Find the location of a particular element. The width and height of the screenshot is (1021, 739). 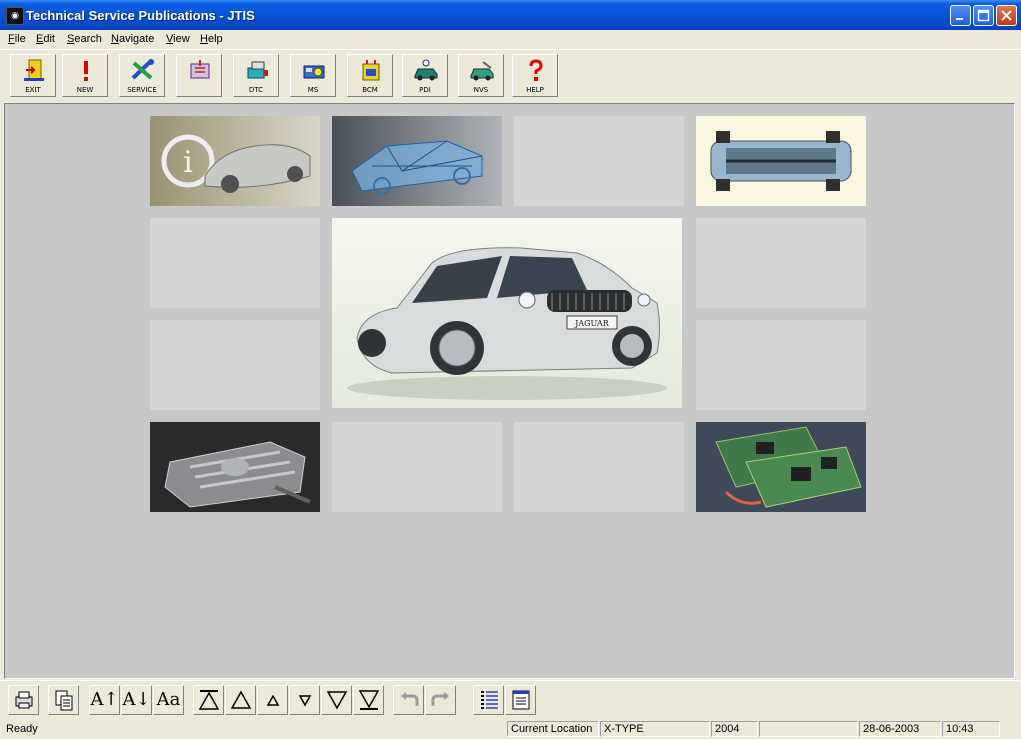

nvs-button: NVS is located at coordinates (481, 75).